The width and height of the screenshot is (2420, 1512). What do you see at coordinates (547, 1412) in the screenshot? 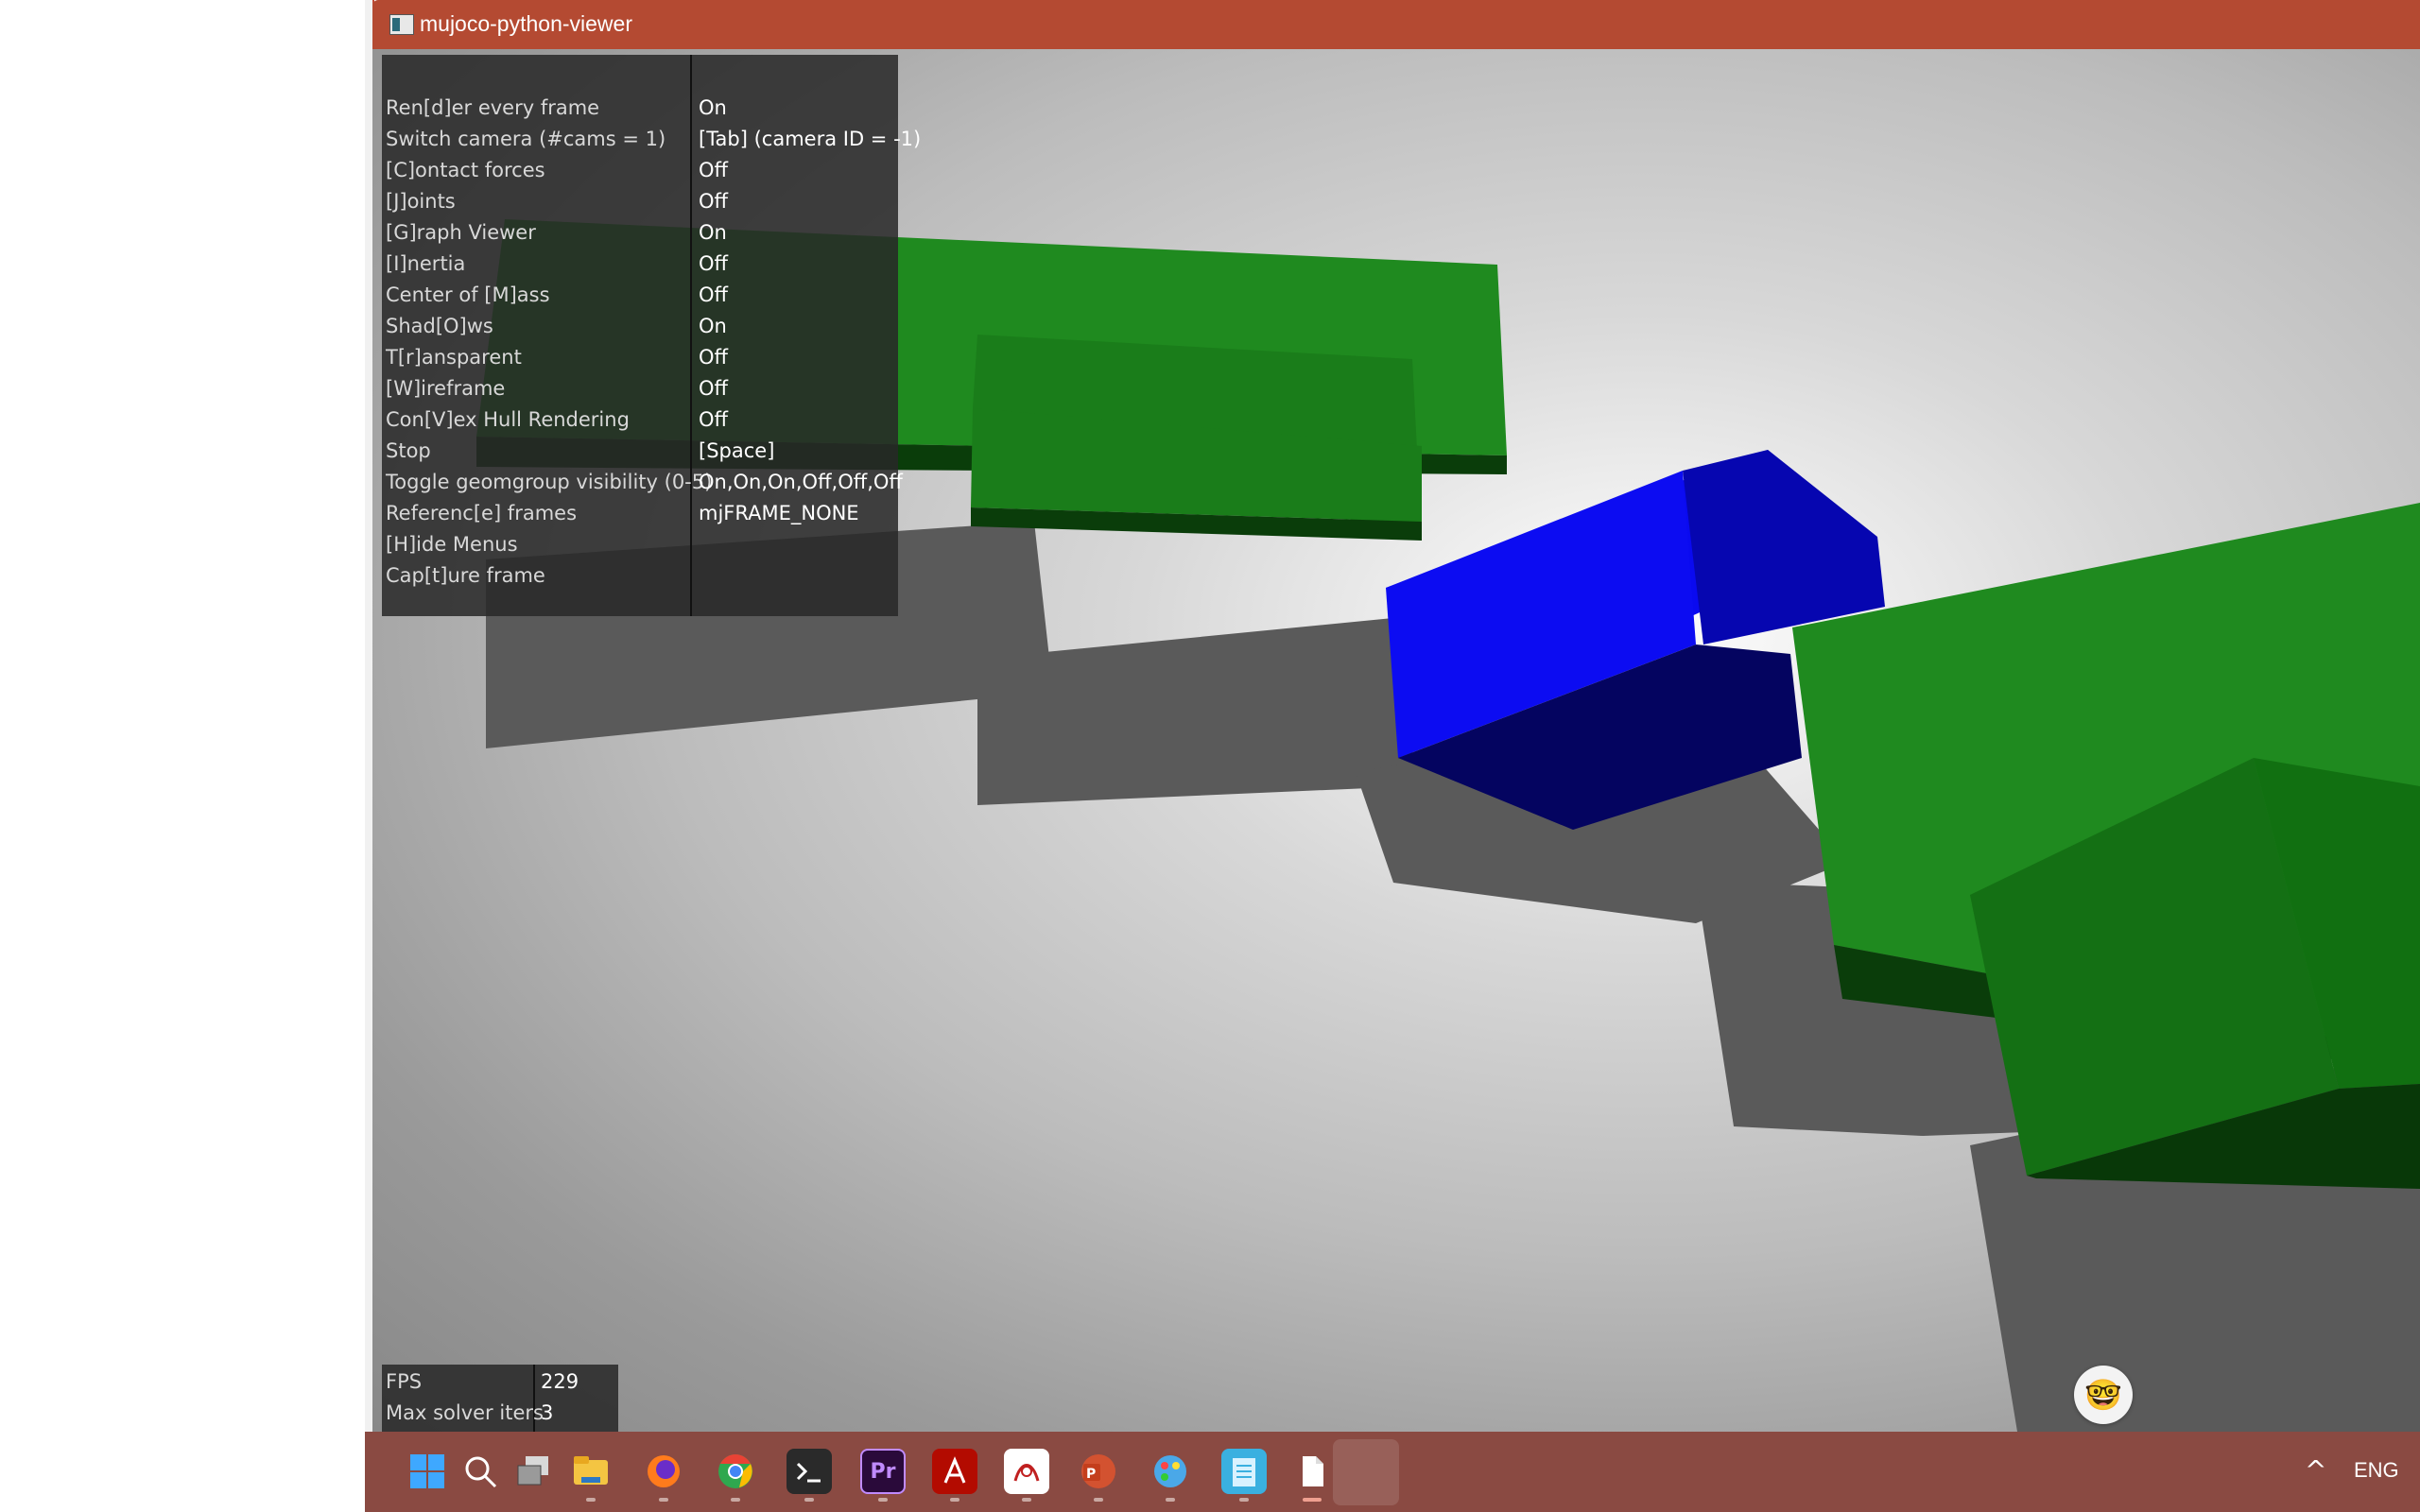
I see `solver-value: 3` at bounding box center [547, 1412].